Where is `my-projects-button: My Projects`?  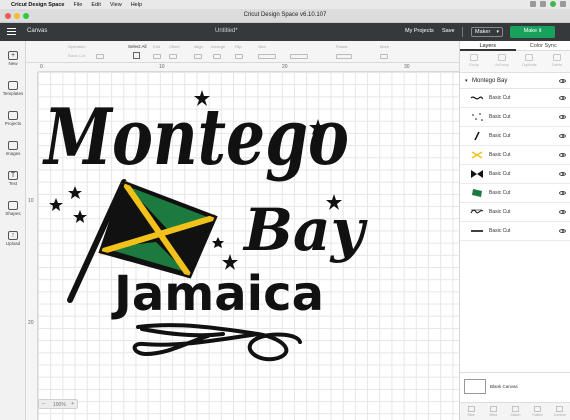 my-projects-button: My Projects is located at coordinates (419, 31).